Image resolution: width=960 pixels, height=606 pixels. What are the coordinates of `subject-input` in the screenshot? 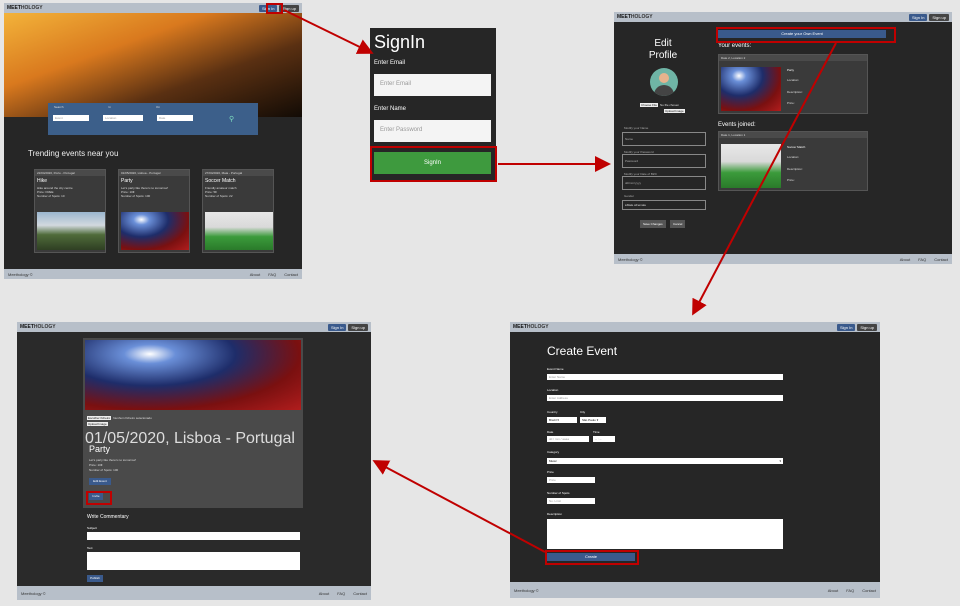 It's located at (193, 536).